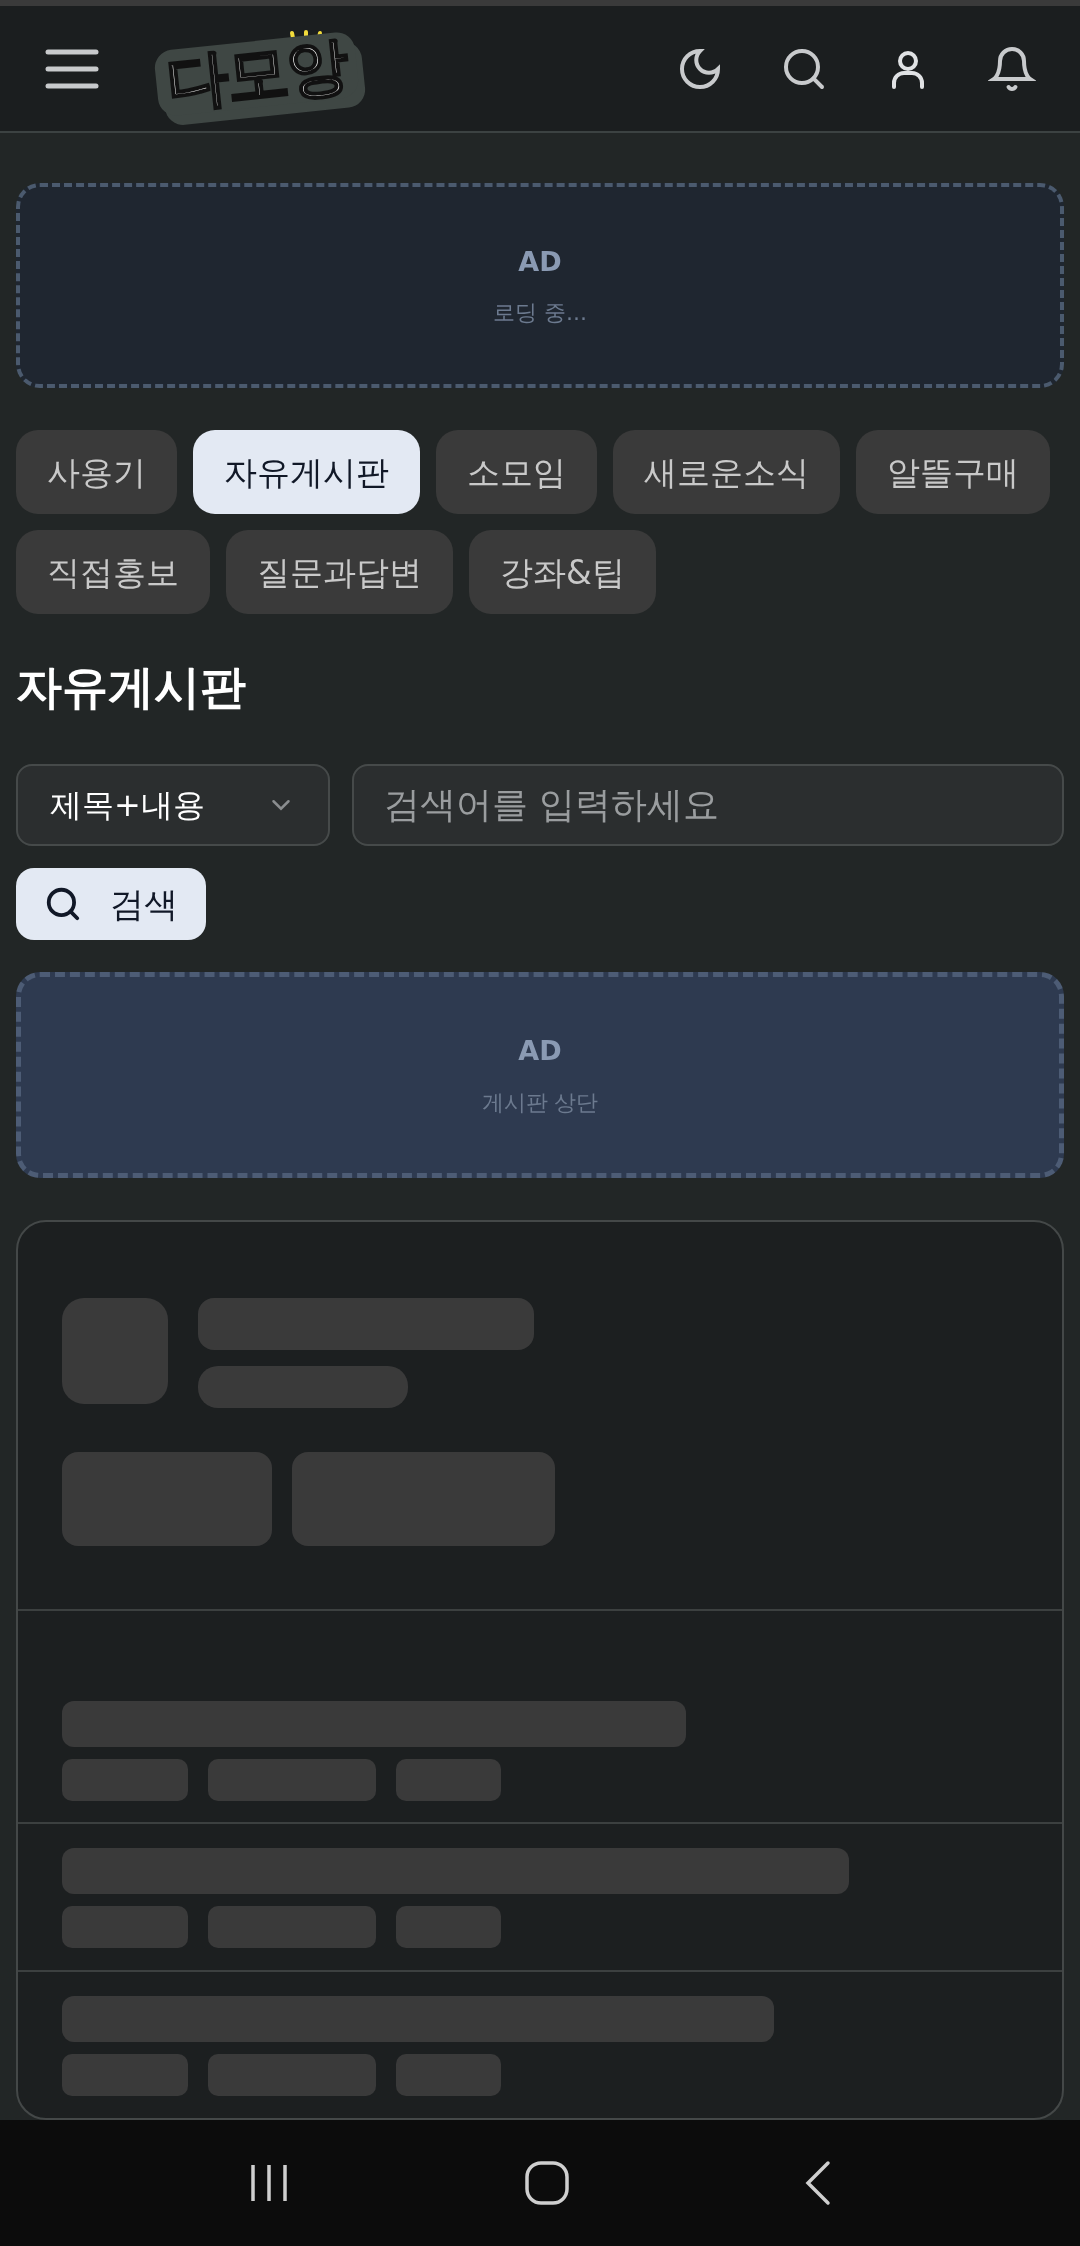 The width and height of the screenshot is (1080, 2246). Describe the element at coordinates (708, 805) in the screenshot. I see `search-field: 검색어를 입력하세요` at that location.